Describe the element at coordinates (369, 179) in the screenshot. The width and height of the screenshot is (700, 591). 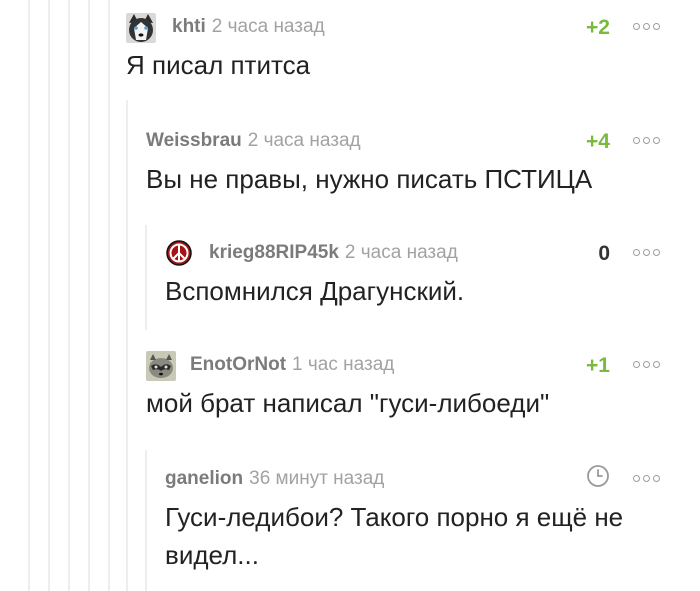
I see `comment-text: Вы не правы, нужно писать ПСТИЦА` at that location.